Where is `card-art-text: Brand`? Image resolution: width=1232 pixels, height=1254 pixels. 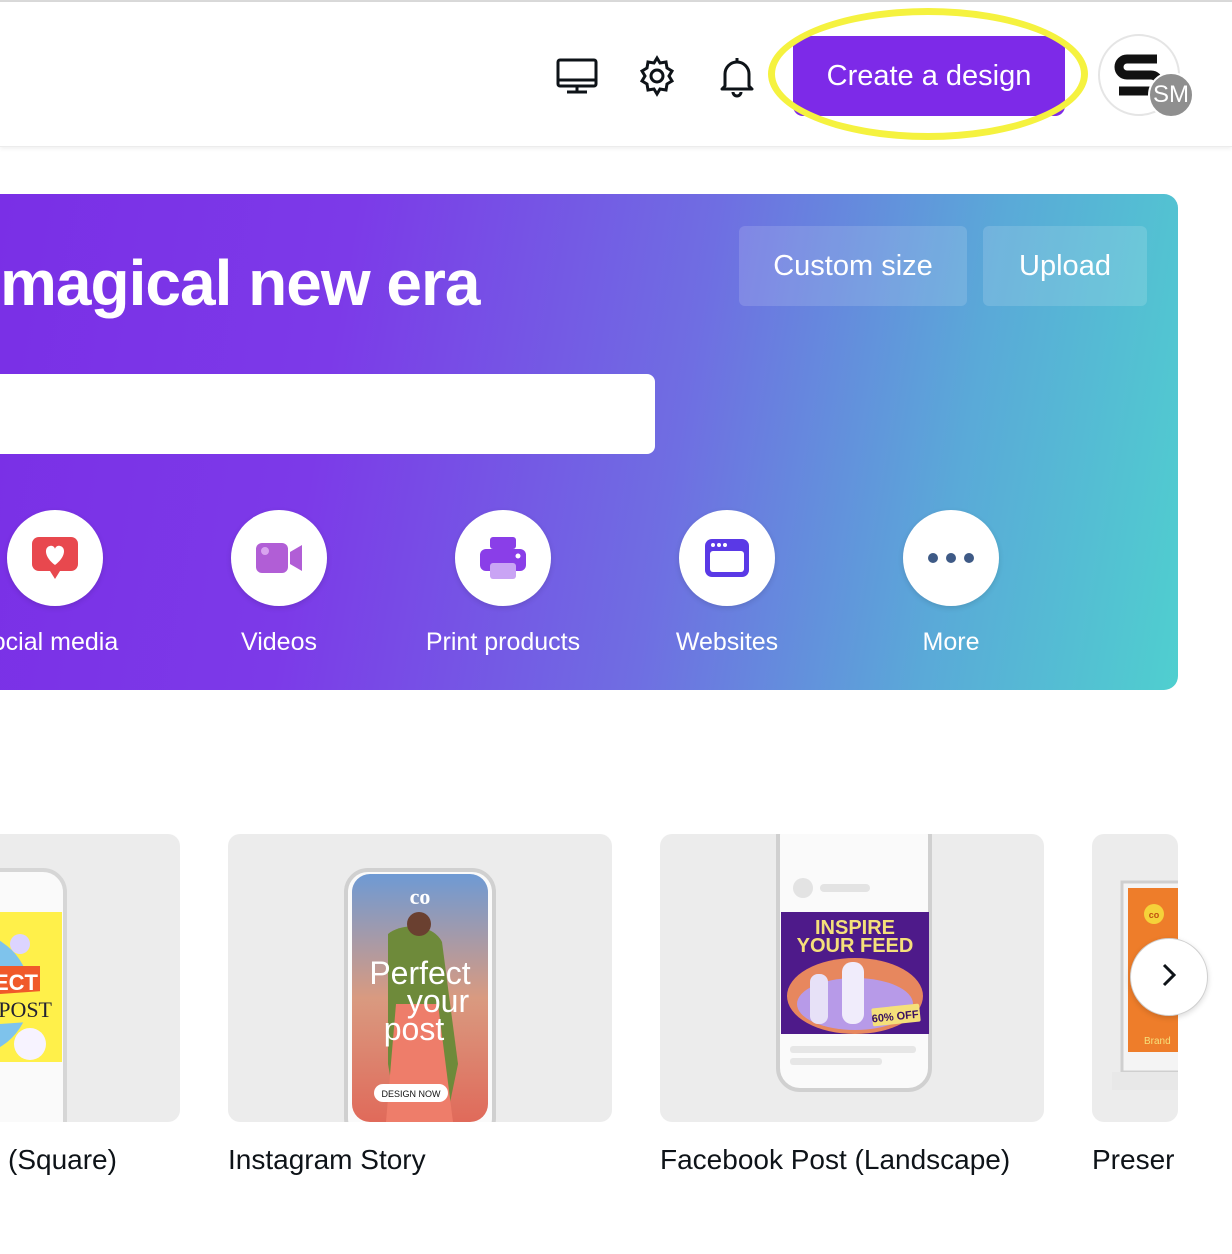 card-art-text: Brand is located at coordinates (1157, 1041).